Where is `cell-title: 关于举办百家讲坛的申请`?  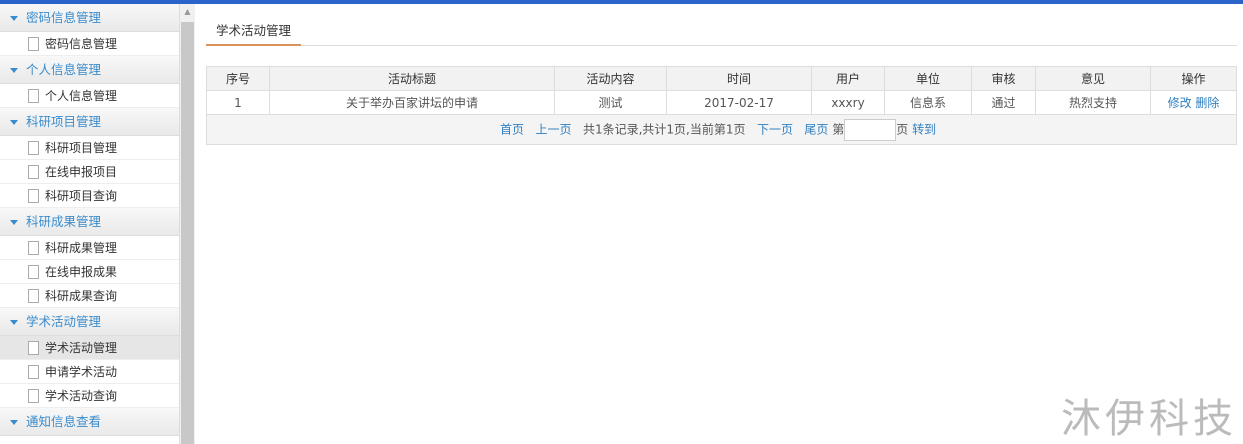
cell-title: 关于举办百家讲坛的申请 is located at coordinates (412, 102).